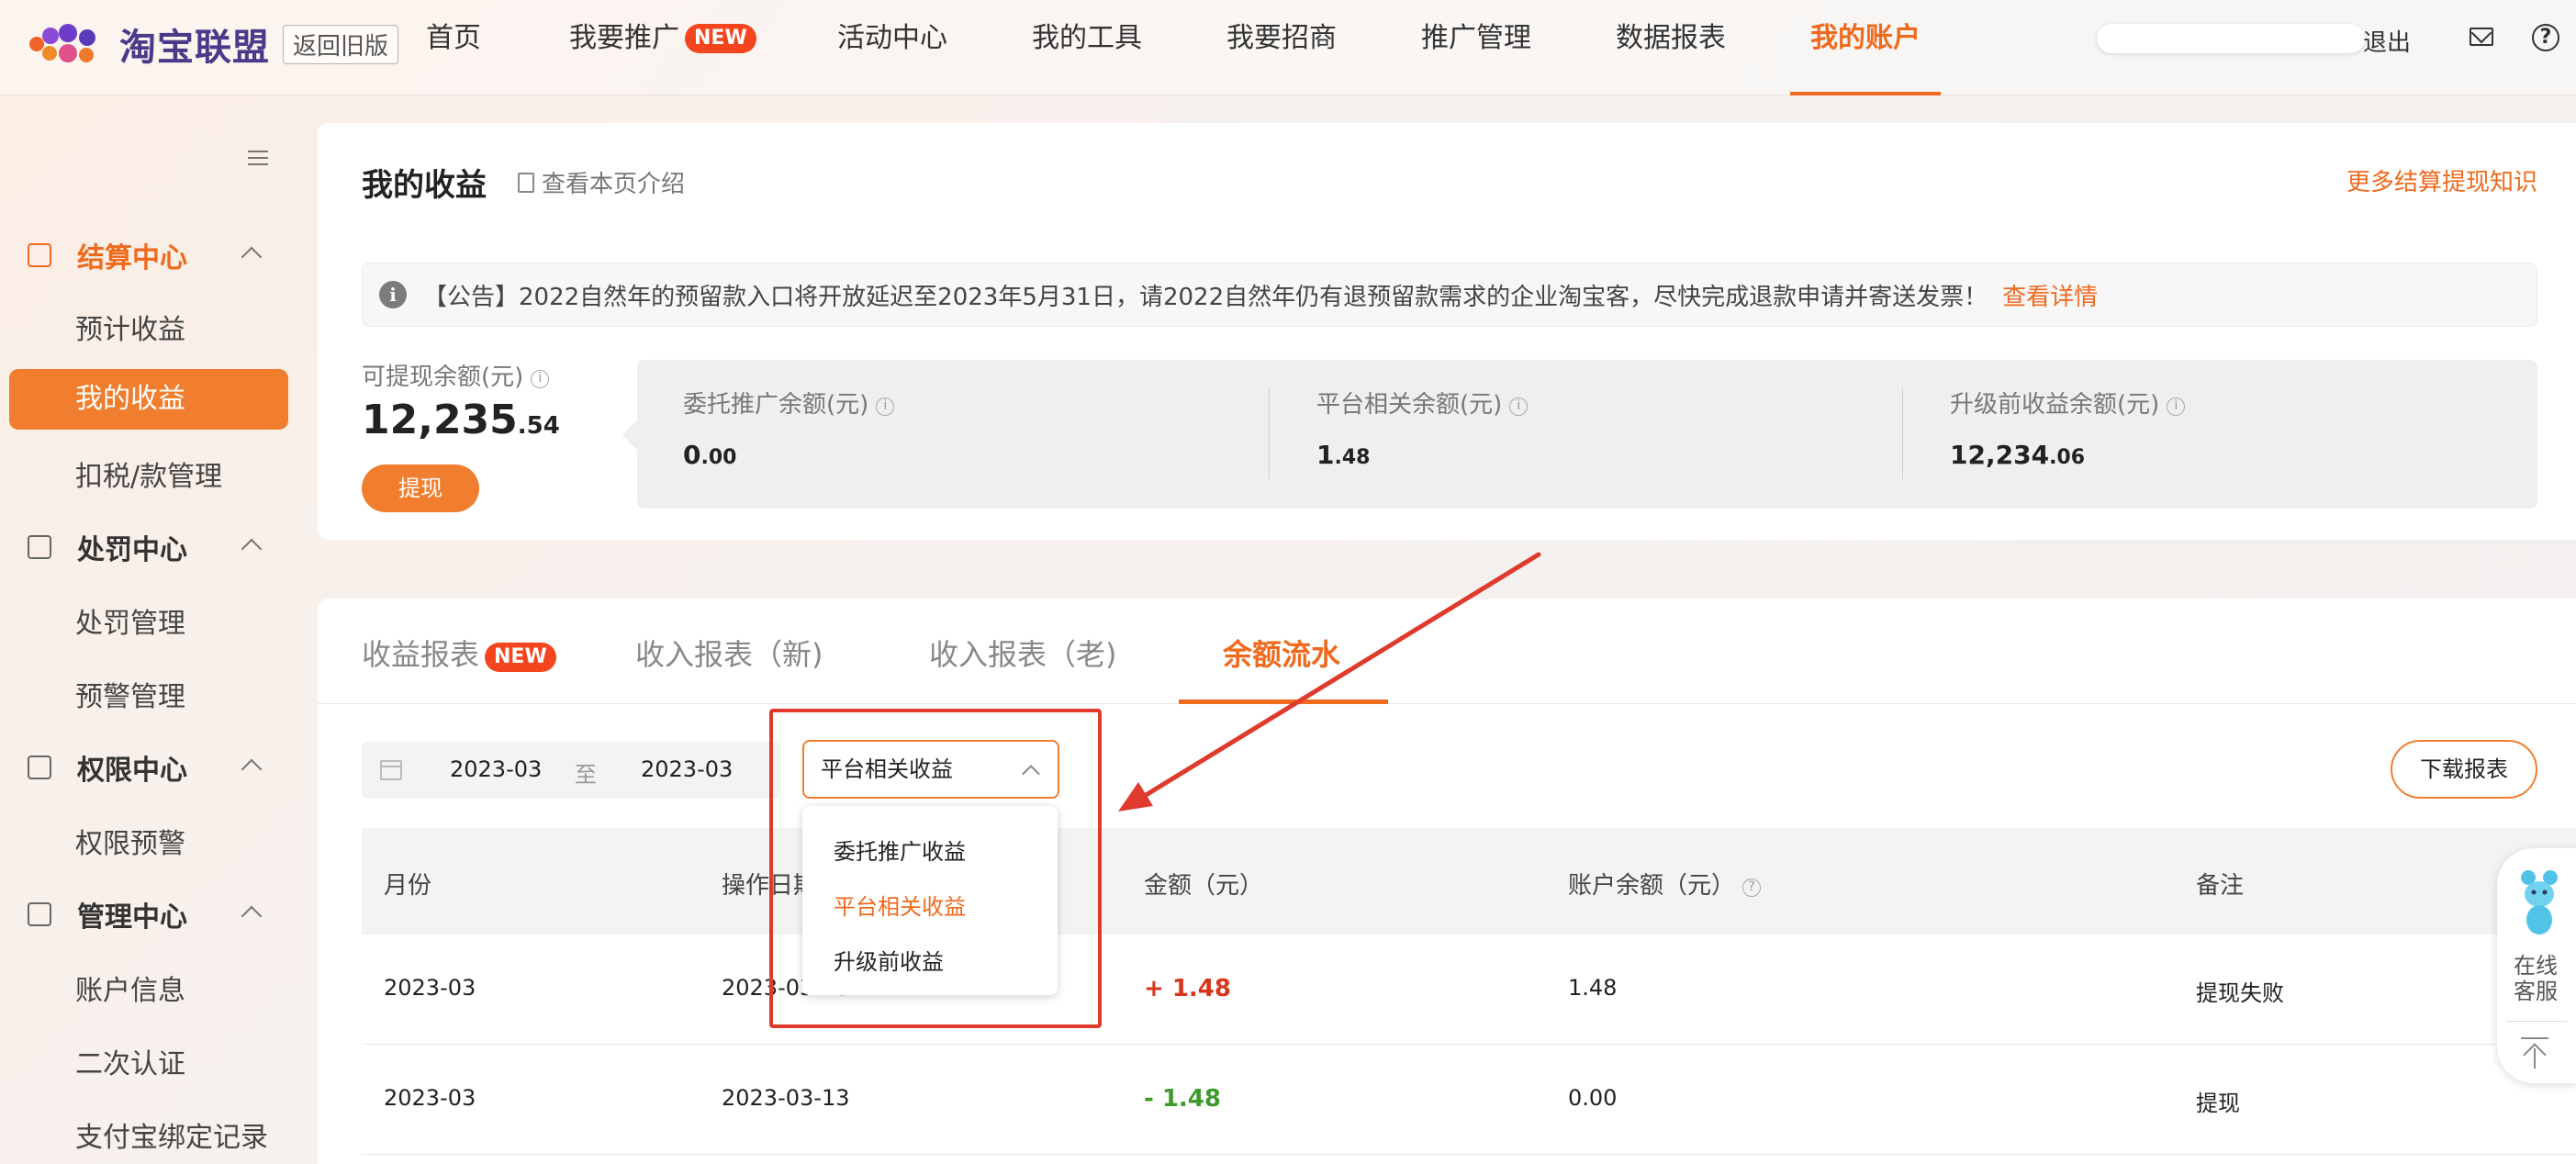 This screenshot has height=1164, width=2576. What do you see at coordinates (2536, 978) in the screenshot?
I see `online-service-label: 在线客服` at bounding box center [2536, 978].